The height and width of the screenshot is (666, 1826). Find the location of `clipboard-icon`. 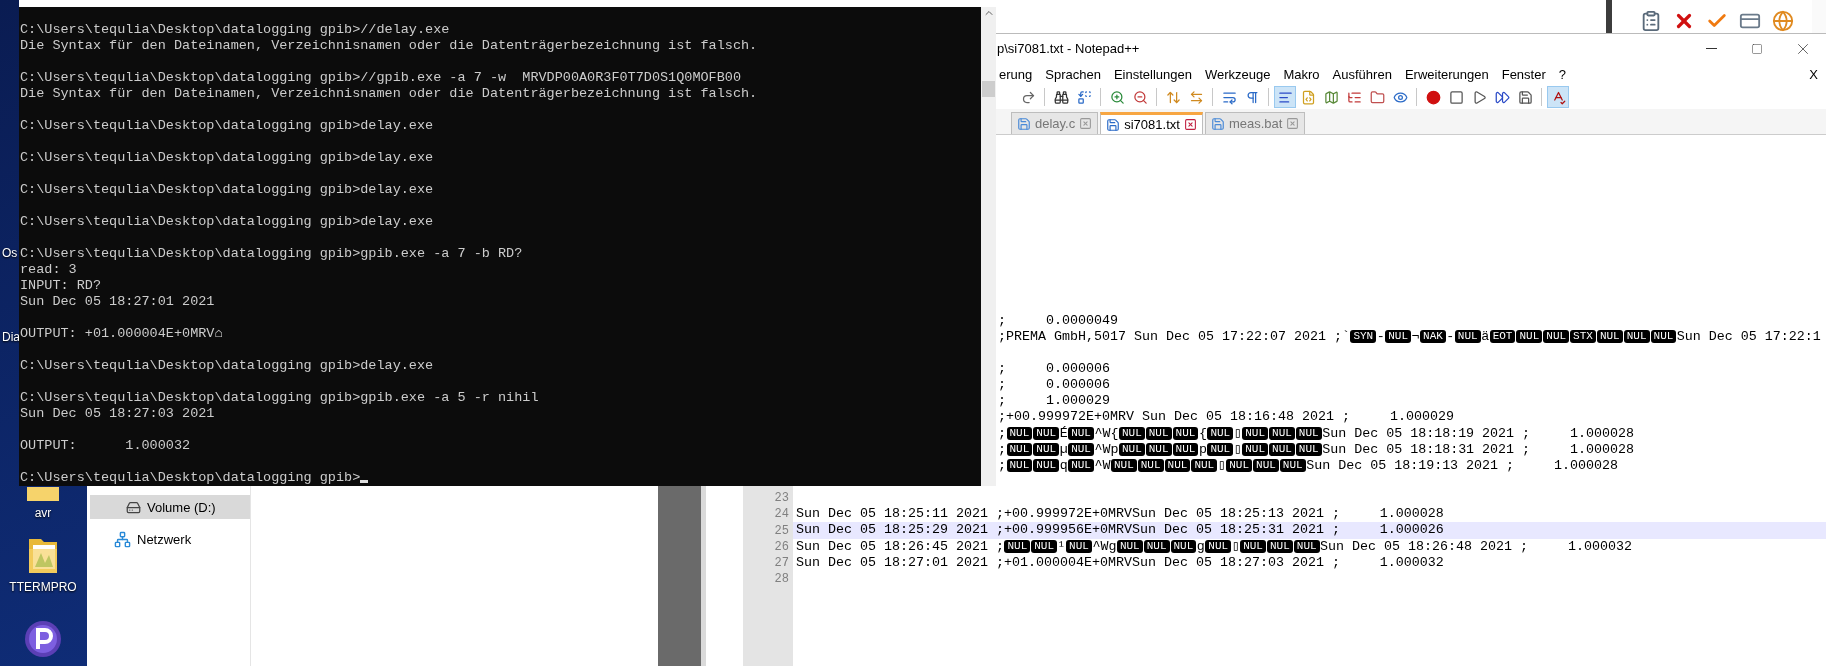

clipboard-icon is located at coordinates (1651, 20).